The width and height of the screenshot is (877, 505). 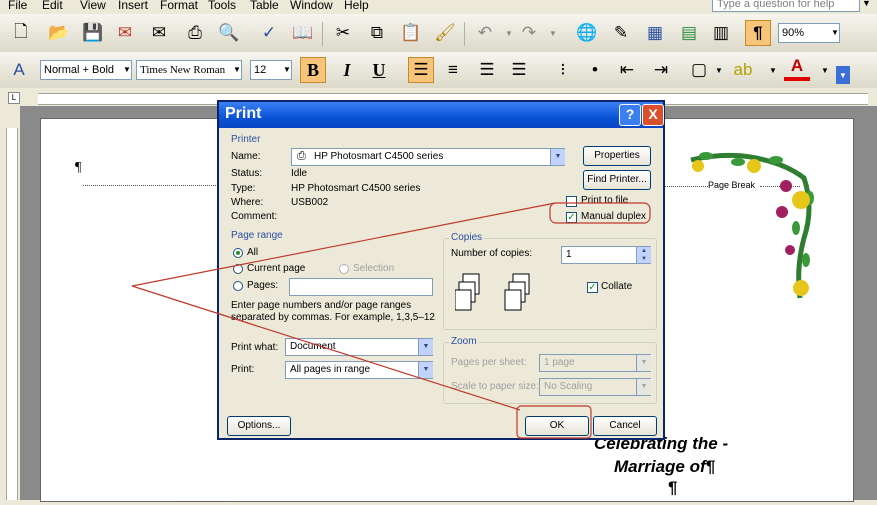 What do you see at coordinates (843, 75) in the screenshot?
I see `toolbar-options-icon: ▼` at bounding box center [843, 75].